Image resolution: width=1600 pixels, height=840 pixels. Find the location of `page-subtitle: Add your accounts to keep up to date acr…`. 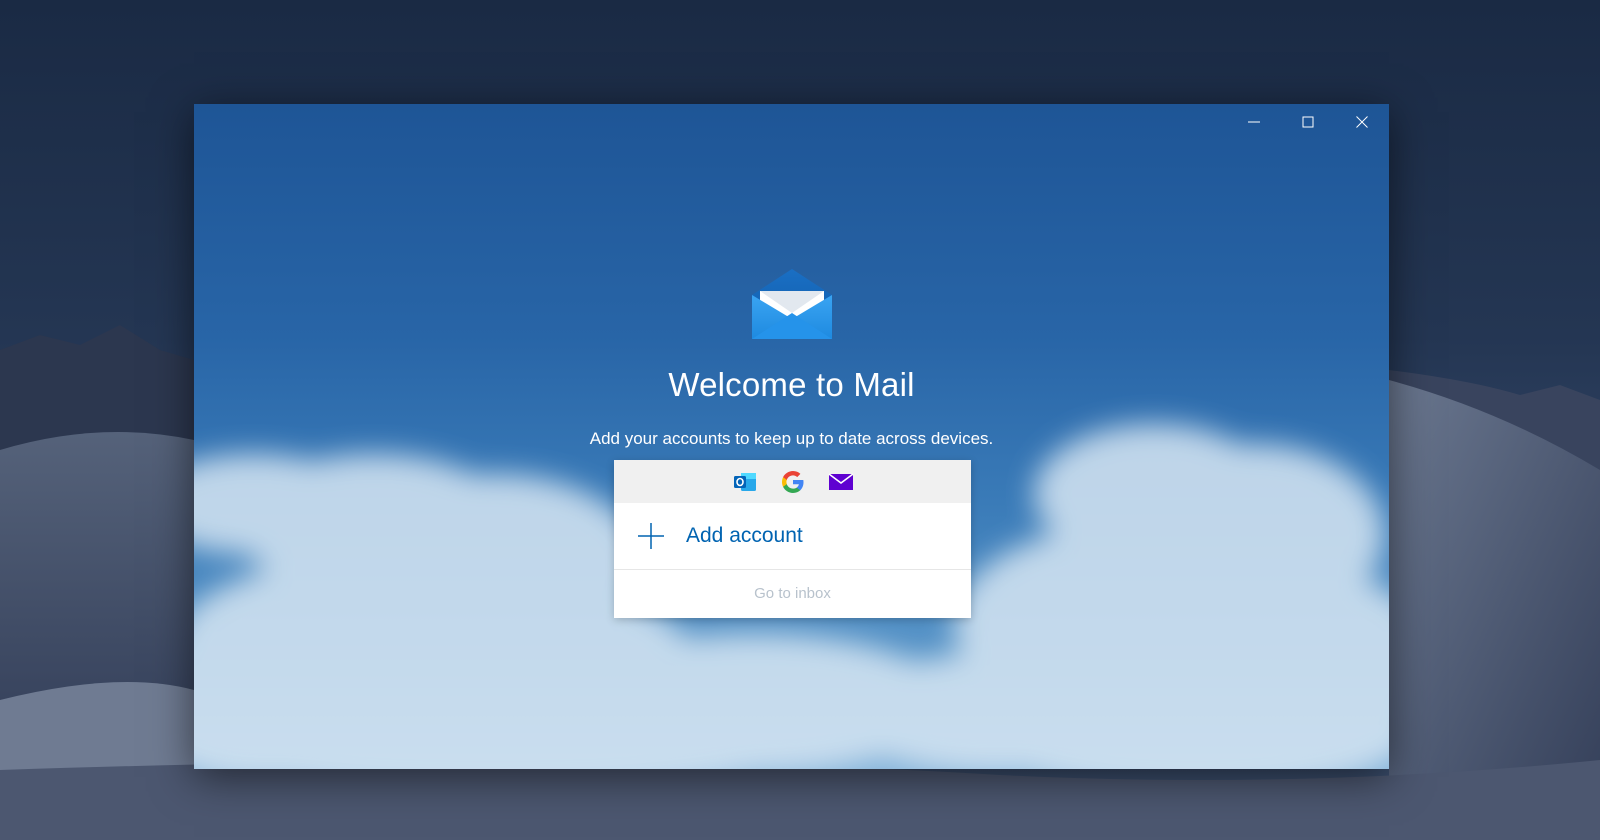

page-subtitle: Add your accounts to keep up to date acr… is located at coordinates (791, 438).